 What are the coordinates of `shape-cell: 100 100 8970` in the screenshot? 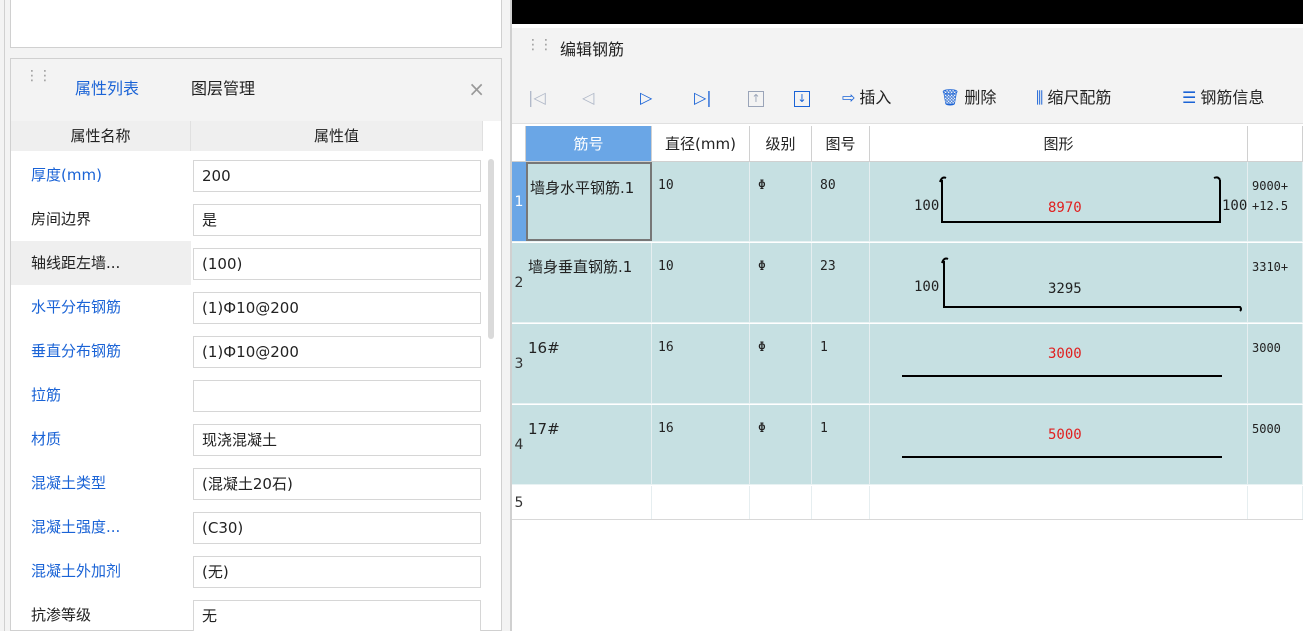 It's located at (1059, 201).